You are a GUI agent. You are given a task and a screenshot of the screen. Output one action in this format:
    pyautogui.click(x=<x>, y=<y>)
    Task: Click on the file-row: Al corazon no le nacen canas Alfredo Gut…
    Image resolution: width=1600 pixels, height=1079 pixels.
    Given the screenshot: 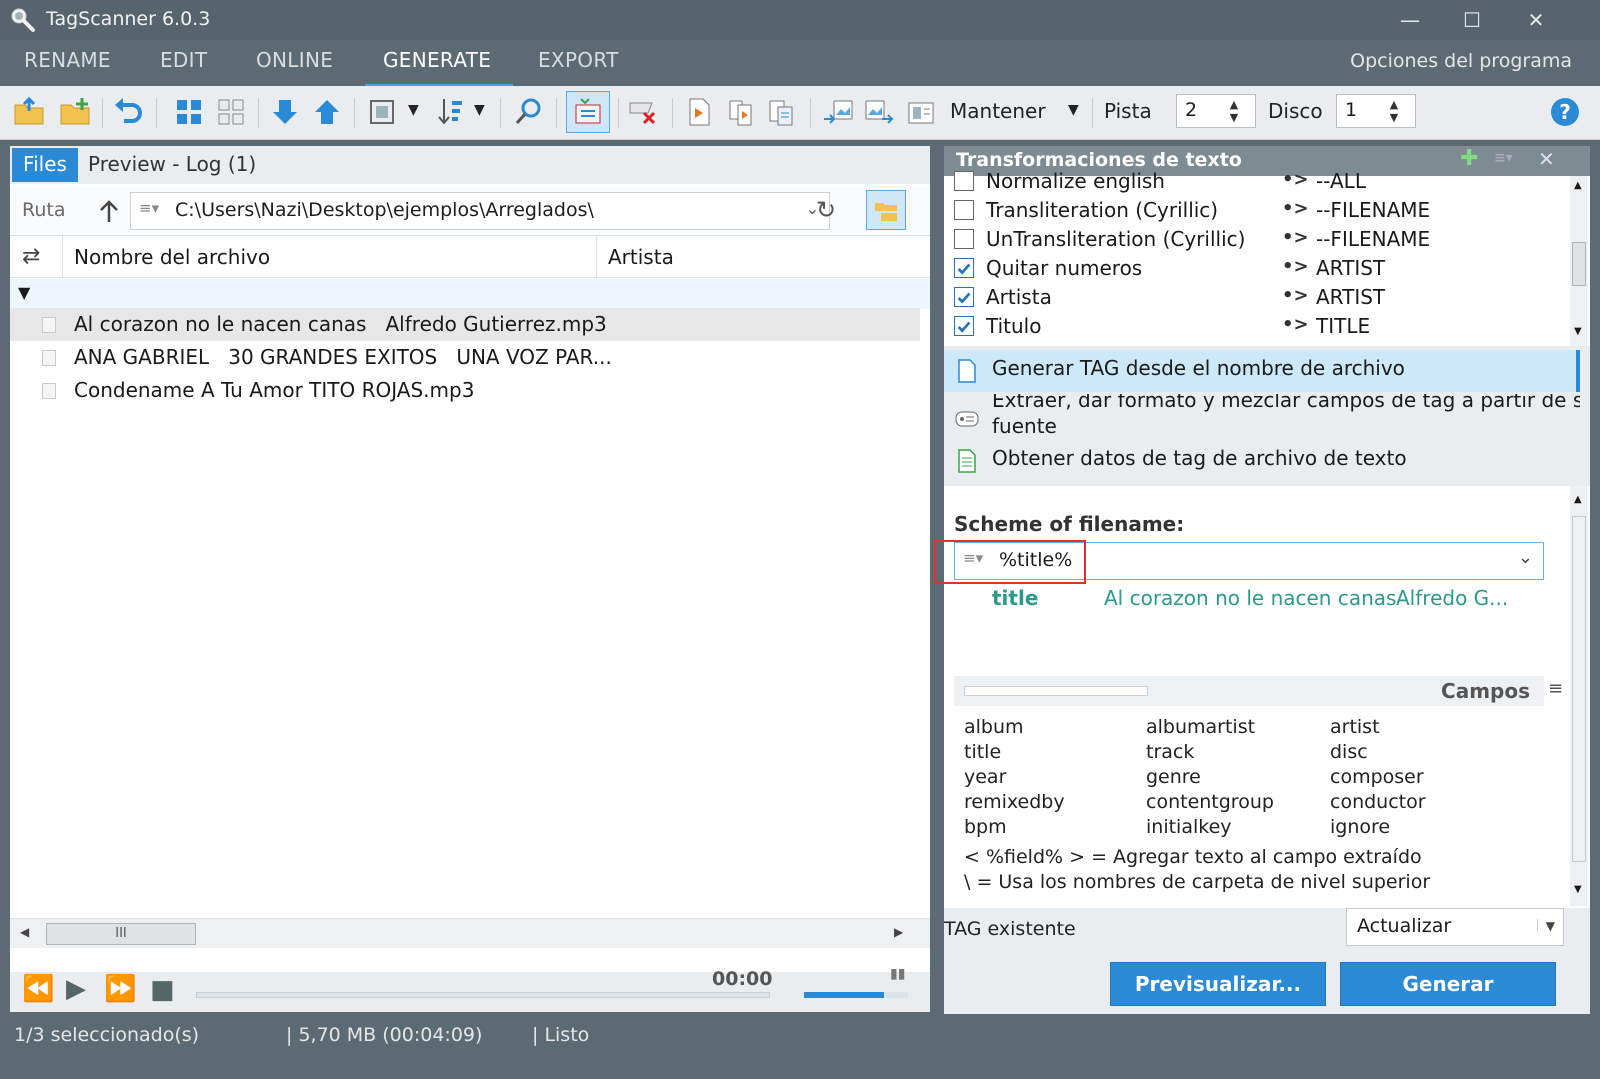 What is the action you would take?
    pyautogui.click(x=465, y=324)
    